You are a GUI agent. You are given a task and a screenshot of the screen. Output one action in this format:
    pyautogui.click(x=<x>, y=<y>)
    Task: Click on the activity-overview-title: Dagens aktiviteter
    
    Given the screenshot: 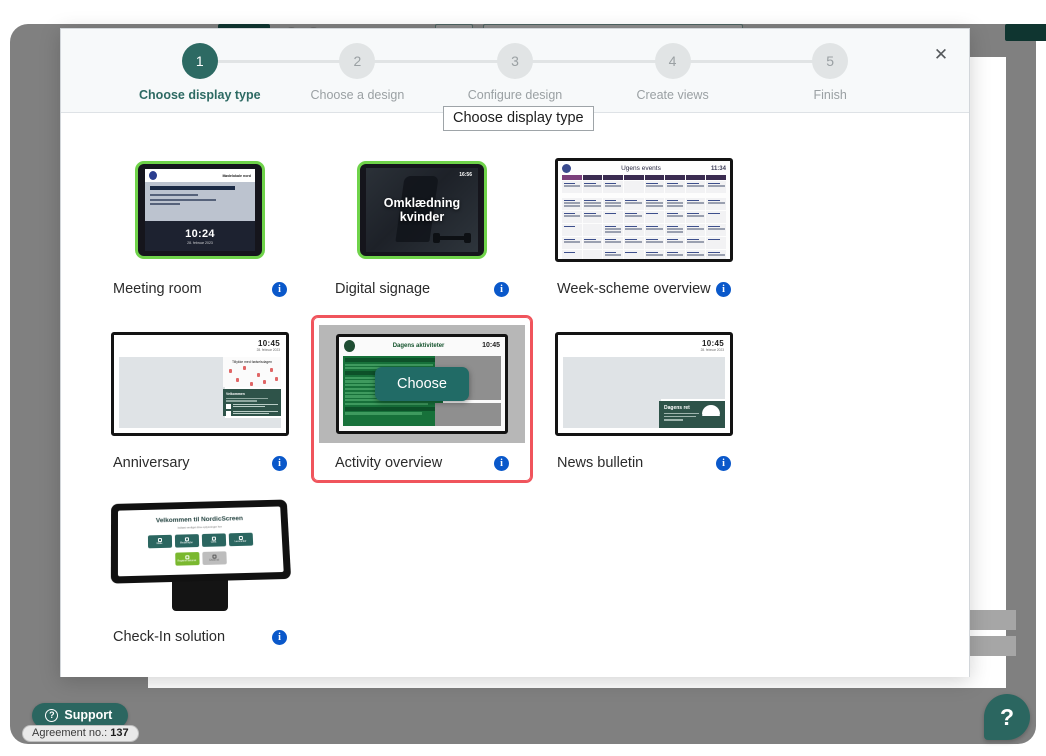 What is the action you would take?
    pyautogui.click(x=418, y=345)
    